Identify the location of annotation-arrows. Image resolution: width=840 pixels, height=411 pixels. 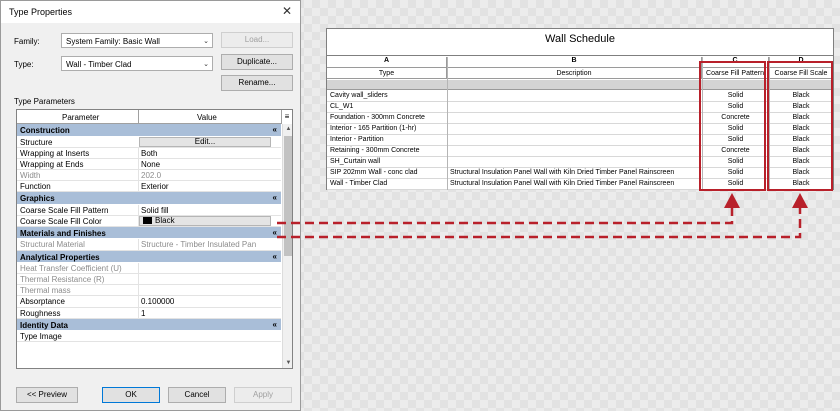
(542, 216).